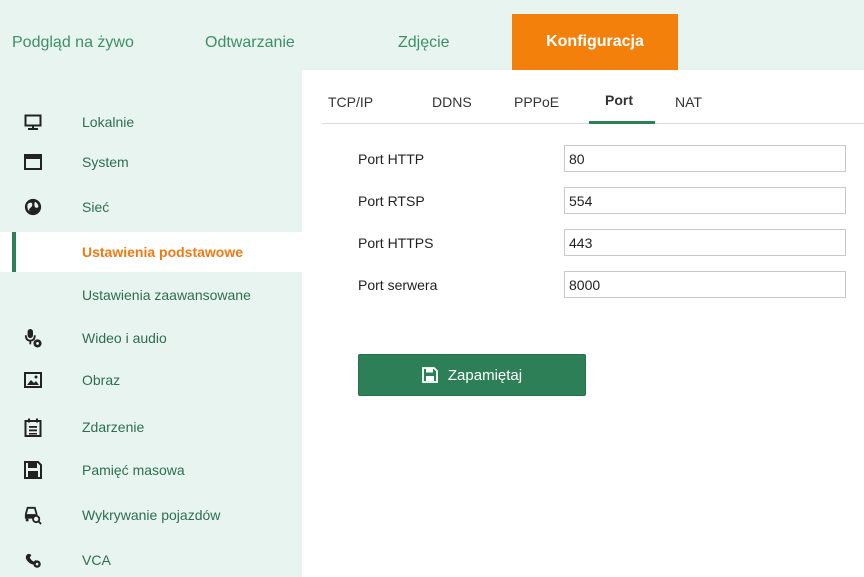 This screenshot has height=577, width=864. Describe the element at coordinates (101, 380) in the screenshot. I see `sidebar-item-label: Obraz` at that location.